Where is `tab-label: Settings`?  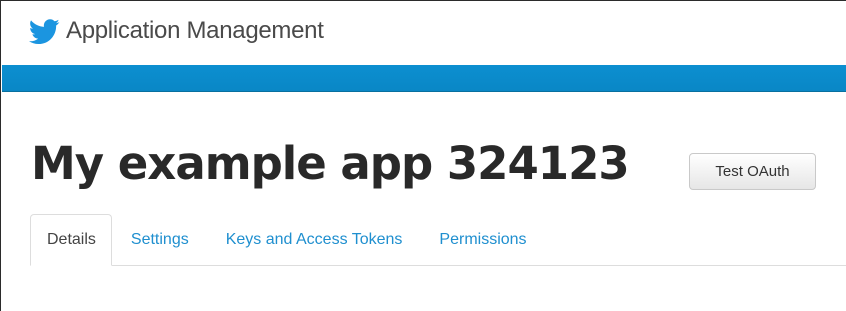
tab-label: Settings is located at coordinates (159, 239).